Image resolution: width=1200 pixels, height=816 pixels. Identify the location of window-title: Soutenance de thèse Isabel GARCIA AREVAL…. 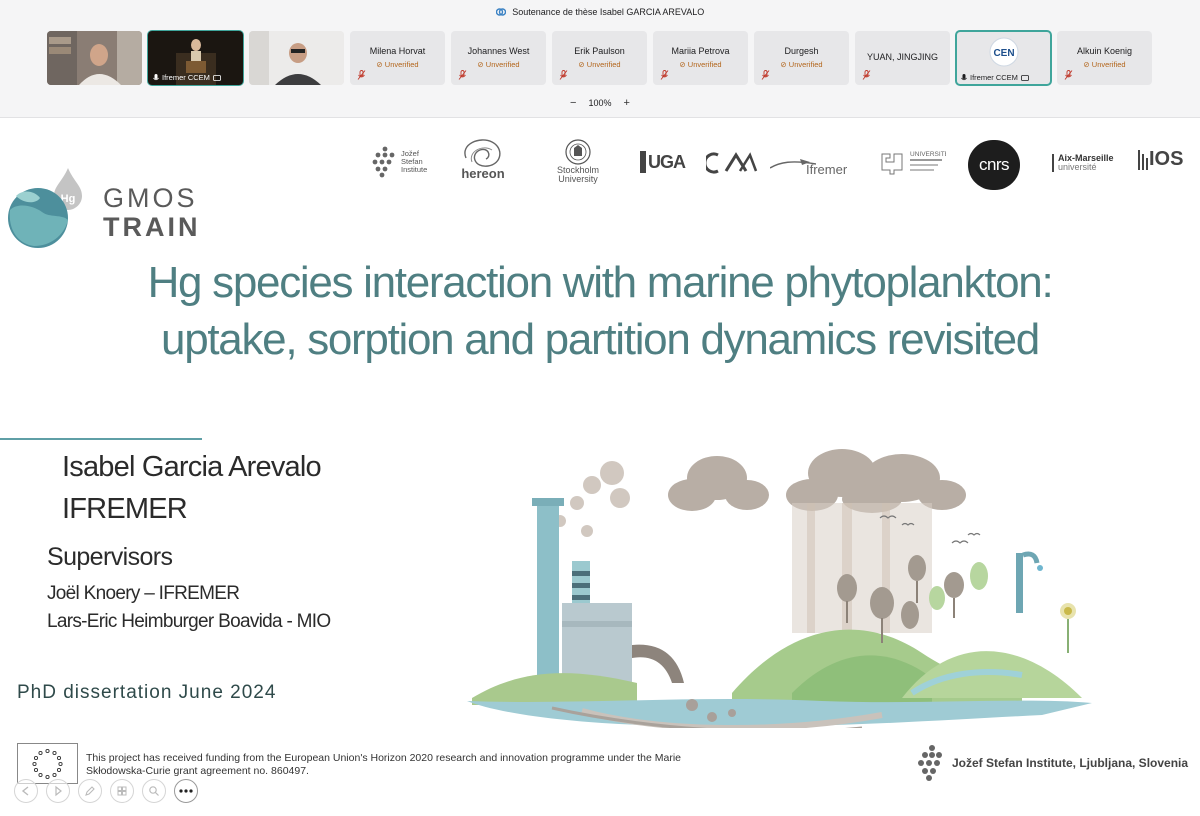
(608, 12).